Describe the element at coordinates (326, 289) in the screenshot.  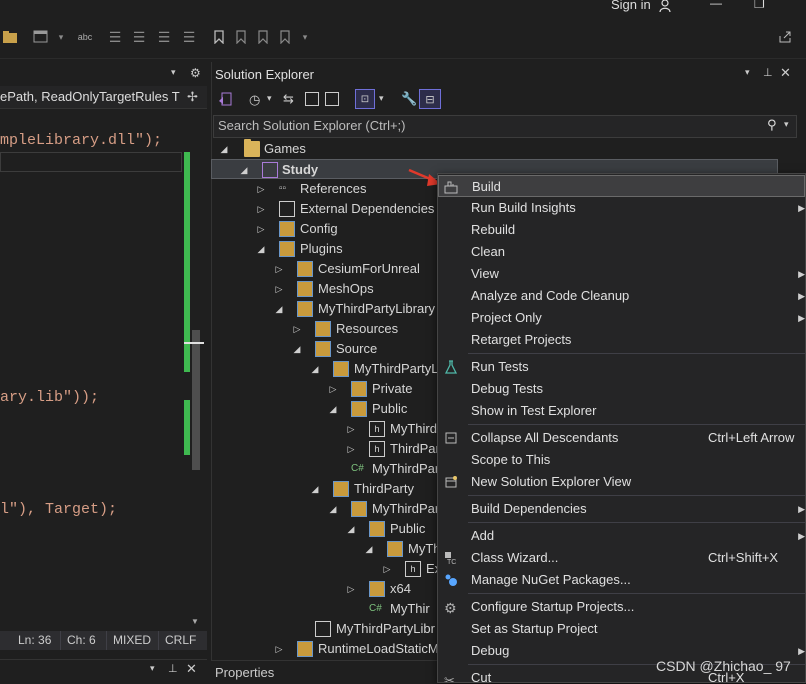
I see `tree-item: ▷ MeshOps` at that location.